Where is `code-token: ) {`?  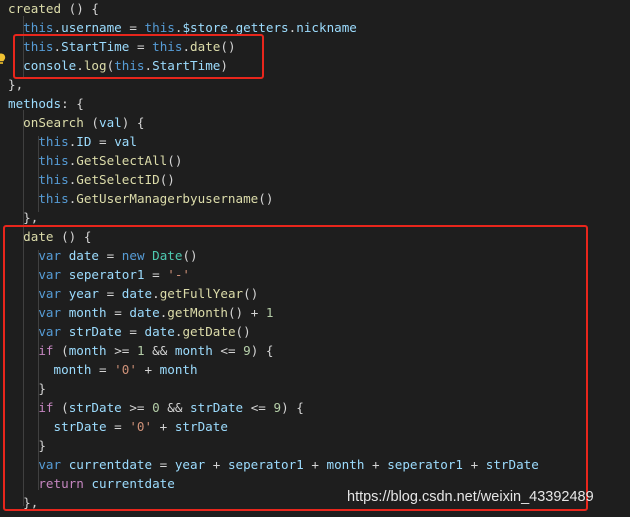 code-token: ) { is located at coordinates (133, 122).